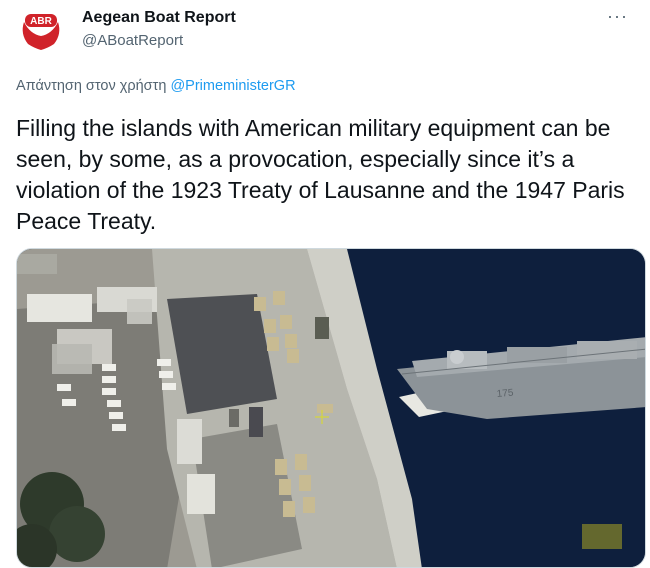 The height and width of the screenshot is (568, 650). What do you see at coordinates (93, 86) in the screenshot?
I see `reply-prefix: Απάντηση στον χρήστη` at bounding box center [93, 86].